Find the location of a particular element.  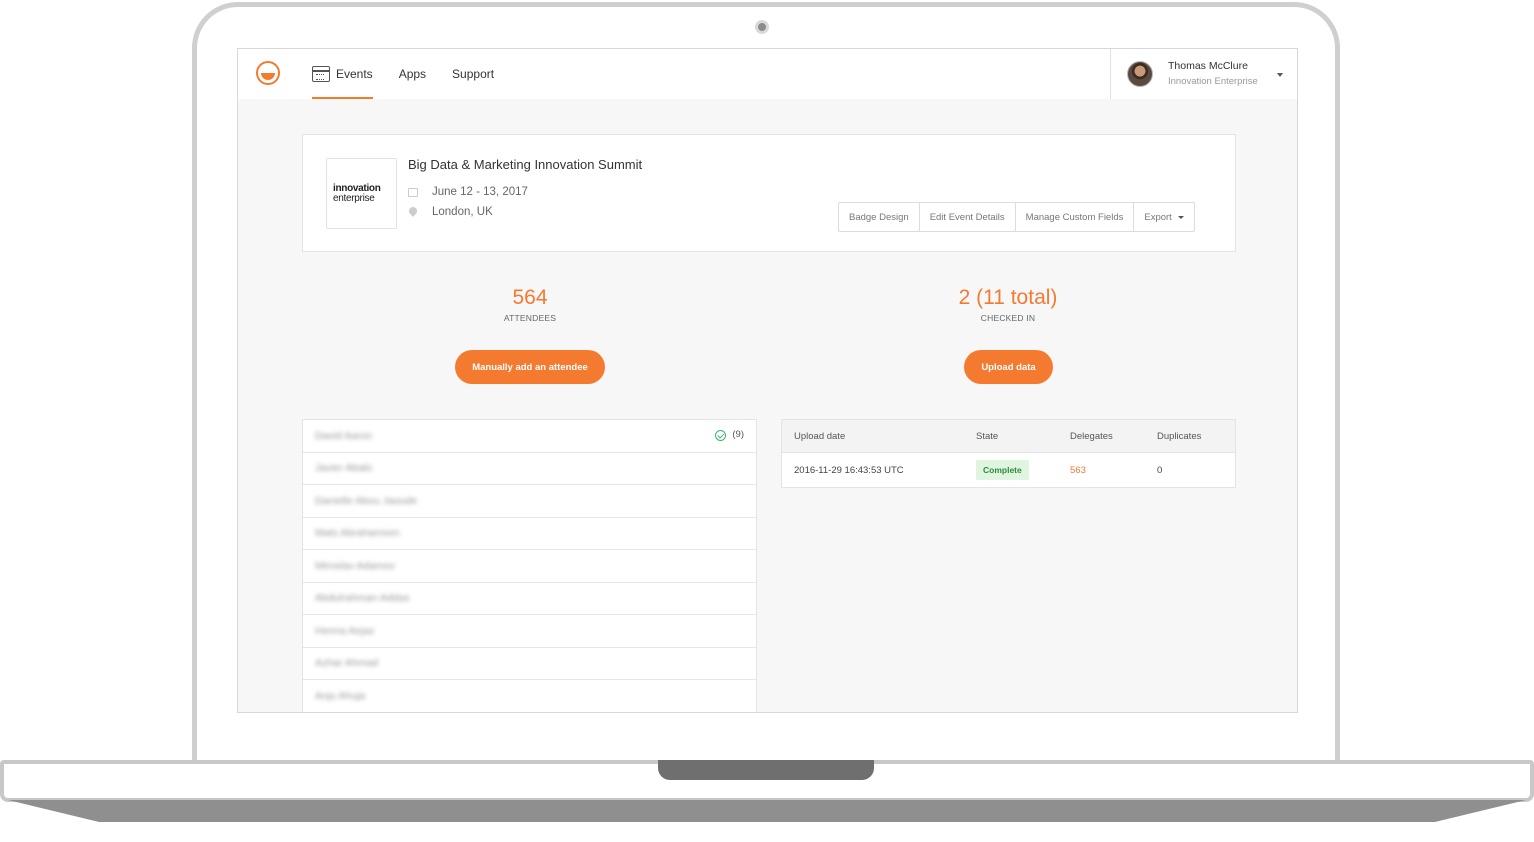

list-item: Danielle Abou Jaoude is located at coordinates (529, 501).